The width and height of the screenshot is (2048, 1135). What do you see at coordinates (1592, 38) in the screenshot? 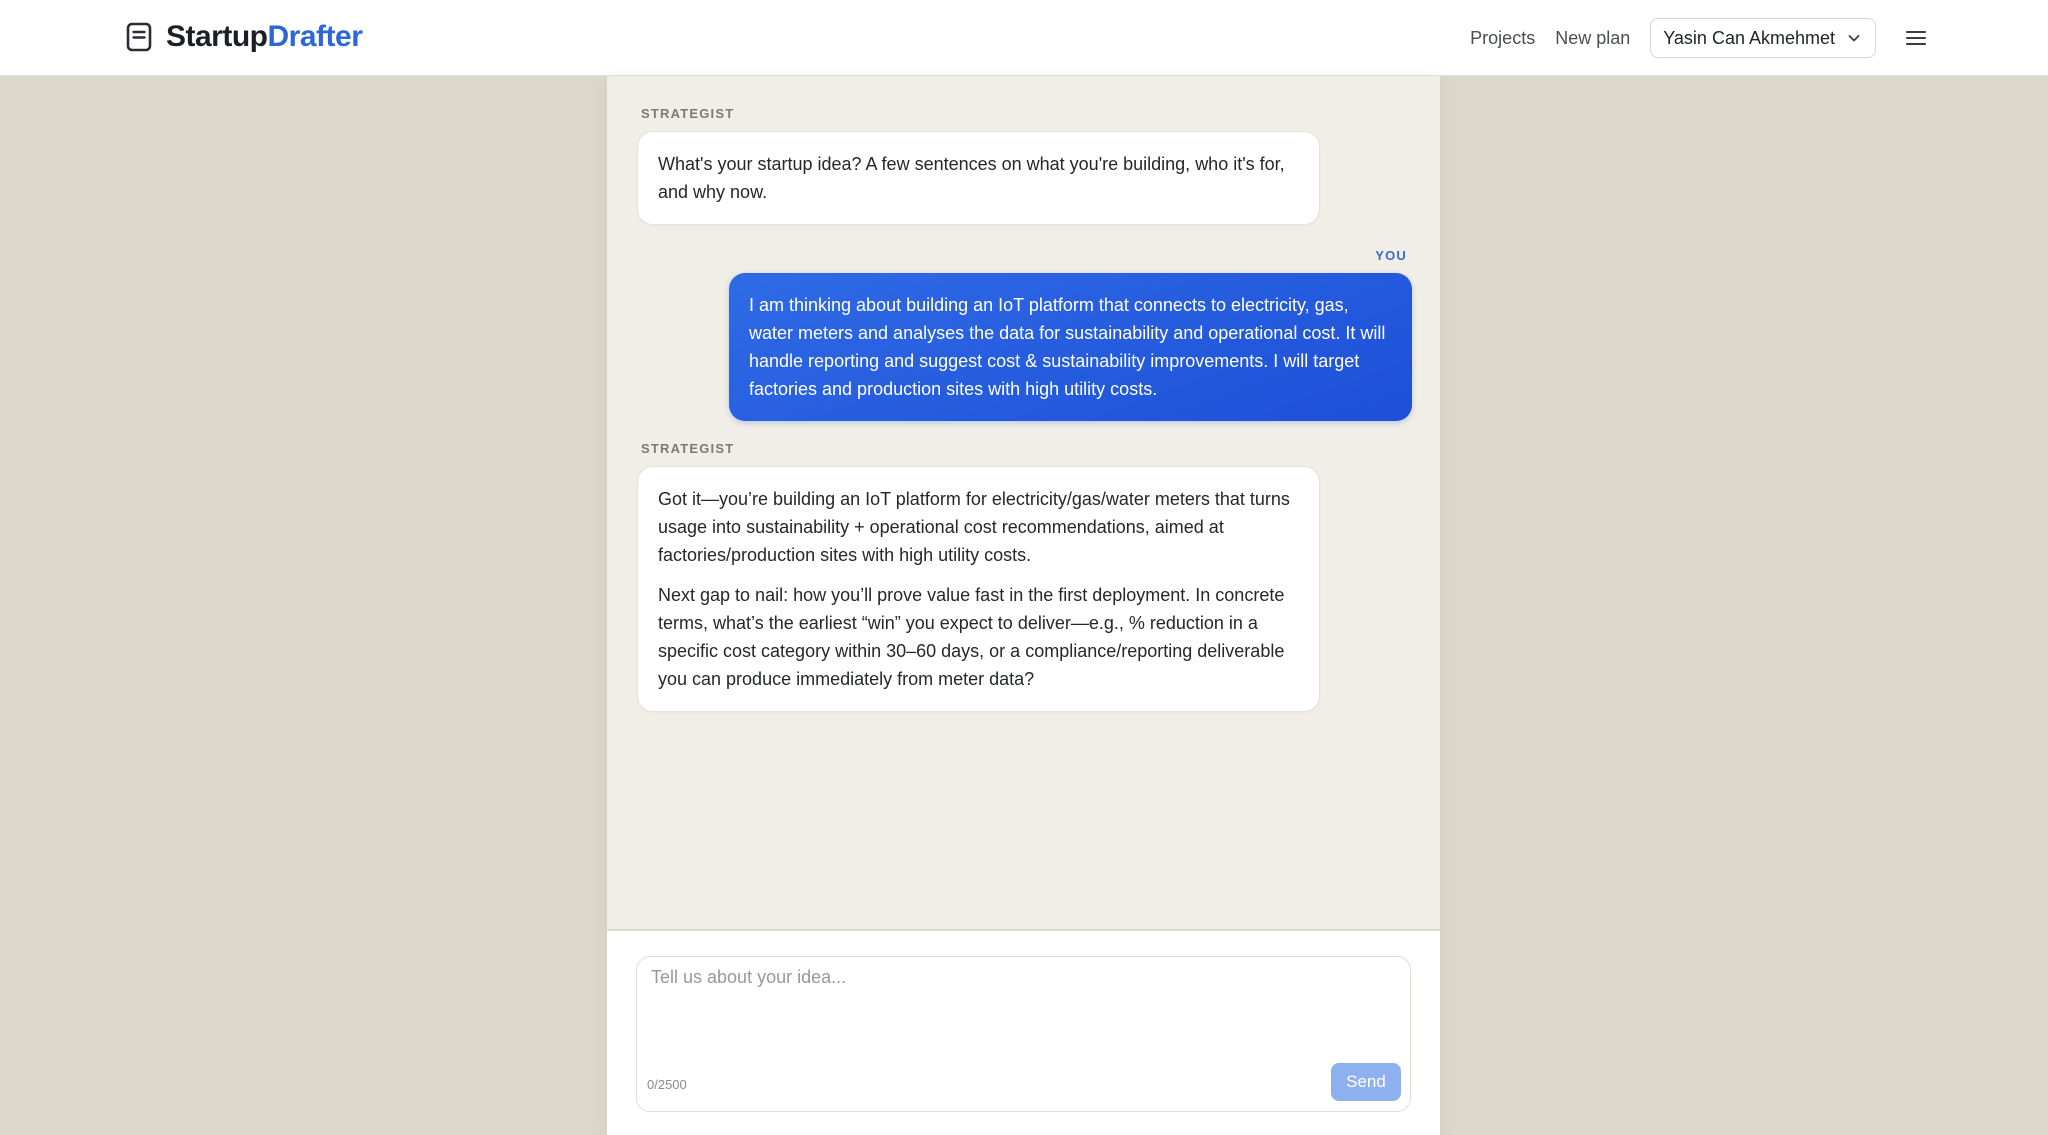
I see `nav-new-plan-link: New plan` at bounding box center [1592, 38].